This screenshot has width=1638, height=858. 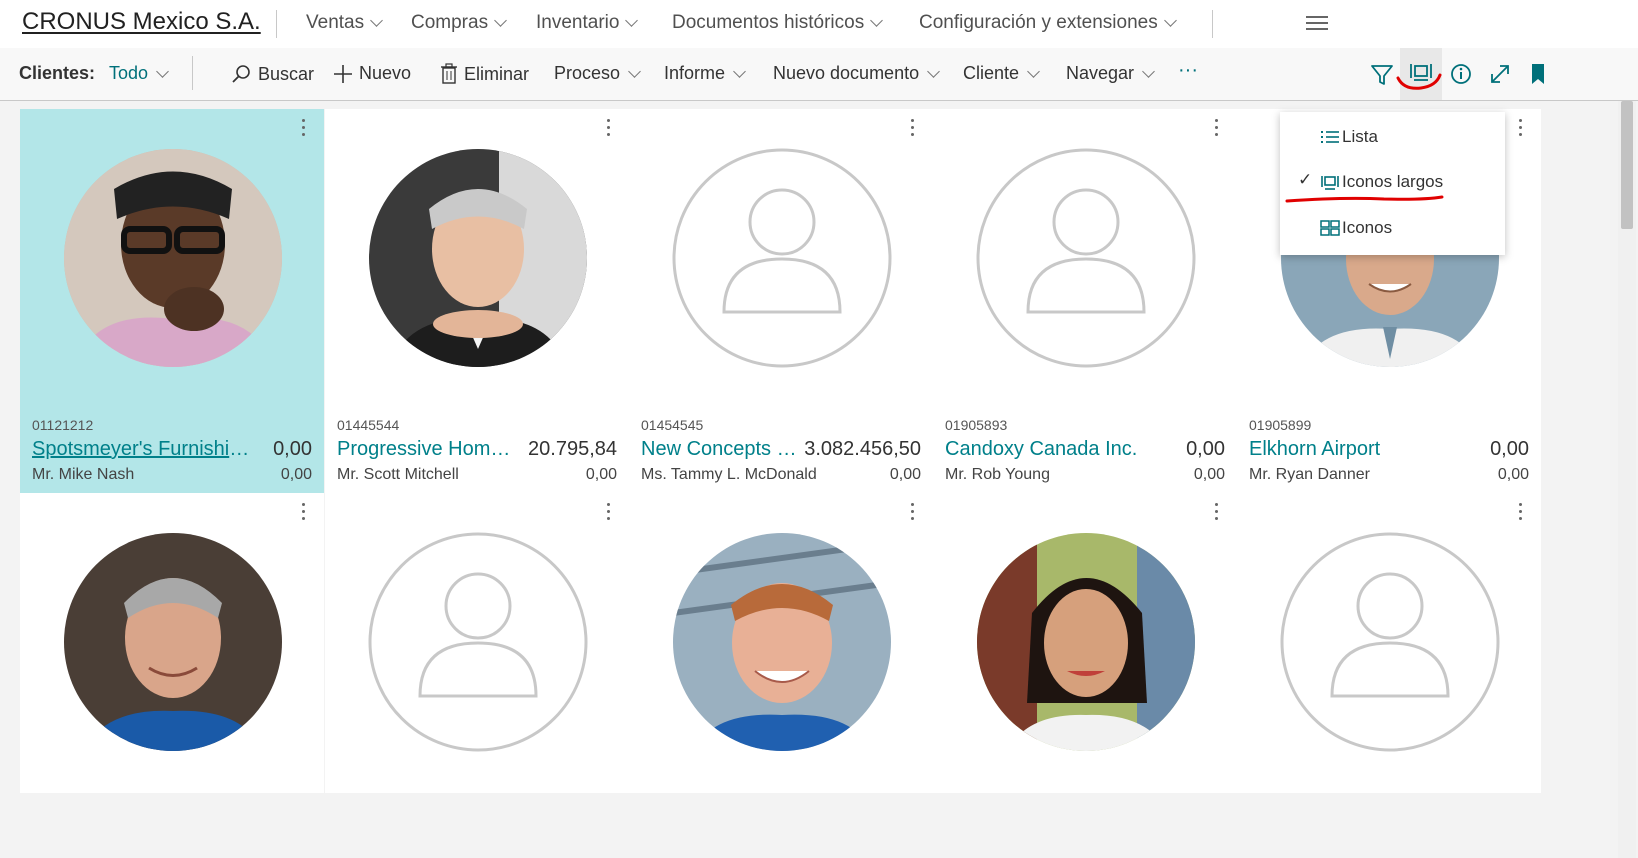 What do you see at coordinates (1392, 137) in the screenshot?
I see `menu-item-lista: Lista` at bounding box center [1392, 137].